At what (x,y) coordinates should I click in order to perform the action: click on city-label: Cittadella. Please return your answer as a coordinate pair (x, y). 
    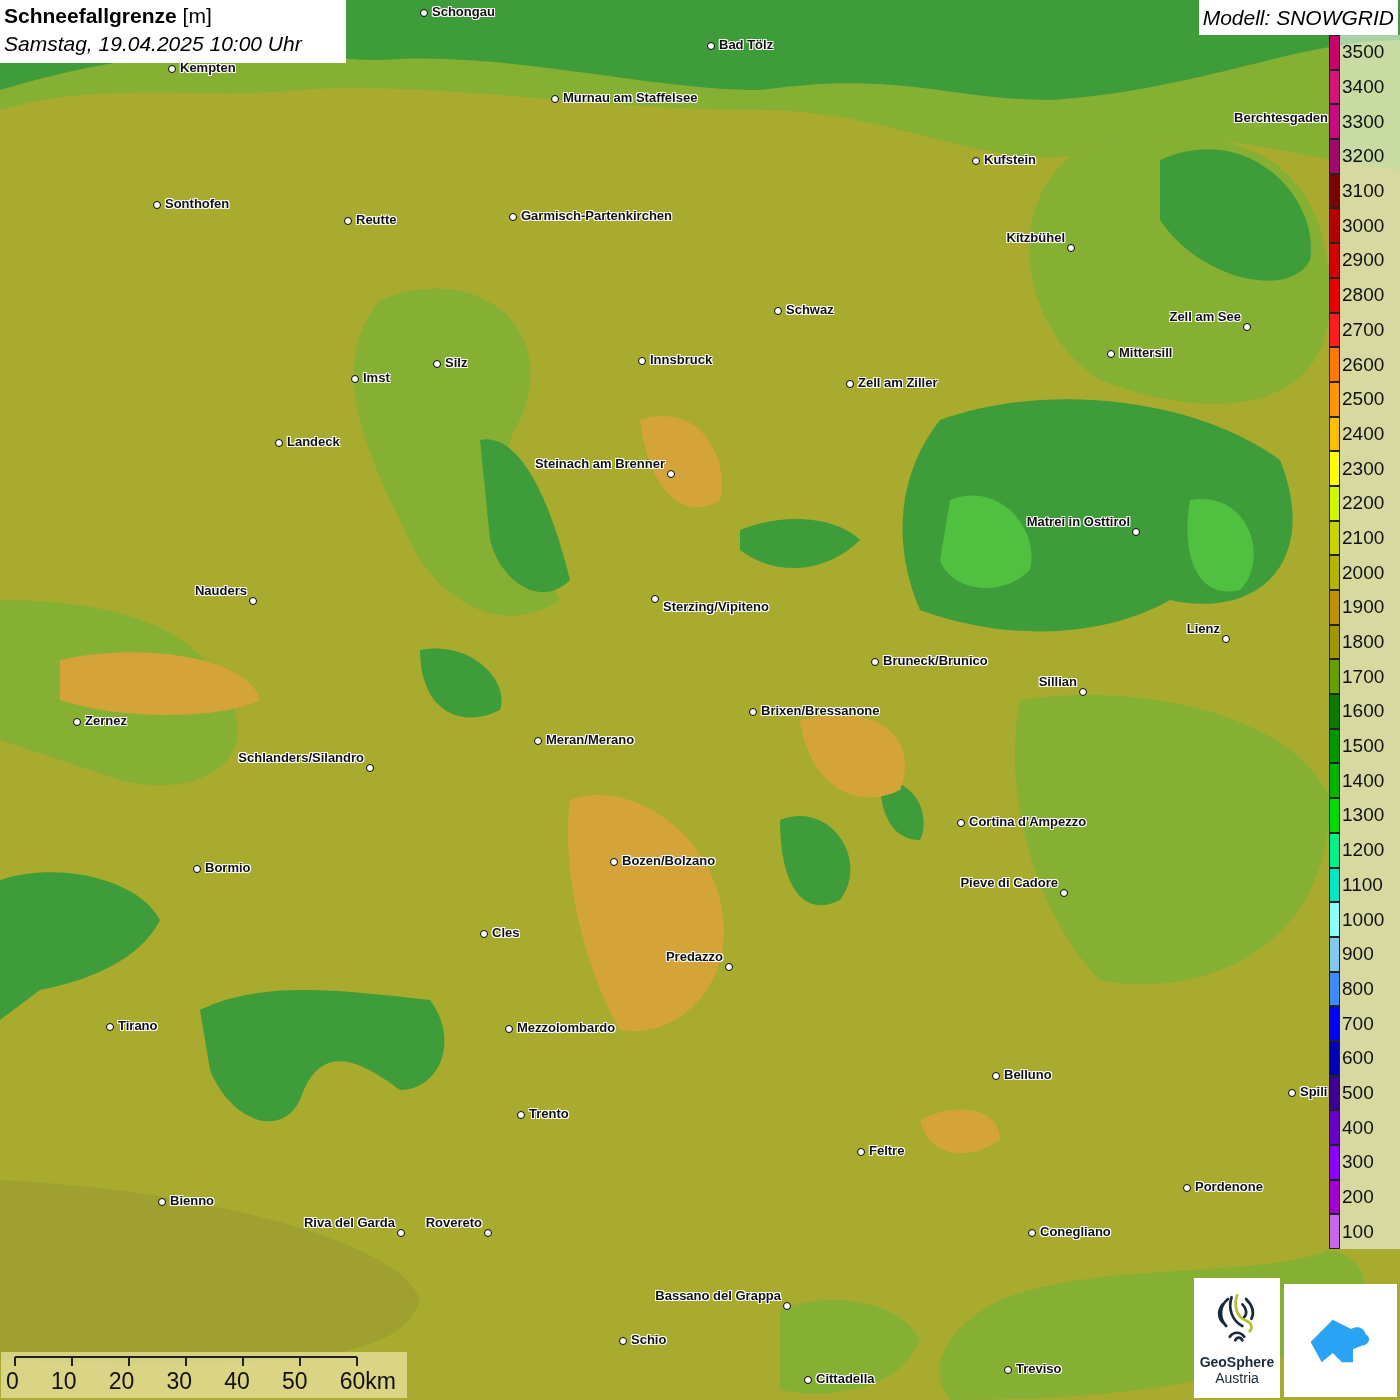
    Looking at the image, I should click on (845, 1378).